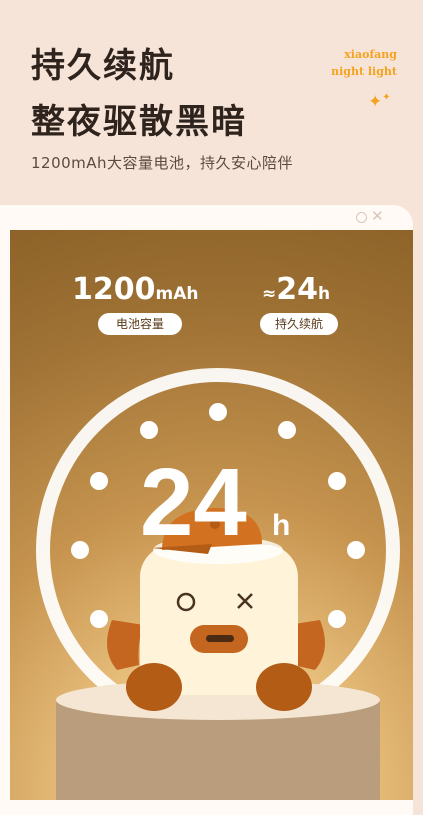  I want to click on stat-duration: ≈24h, so click(296, 290).